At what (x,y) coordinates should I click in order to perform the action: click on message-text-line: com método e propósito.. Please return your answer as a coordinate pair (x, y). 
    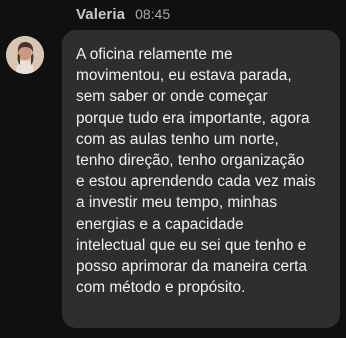
    Looking at the image, I should click on (161, 288).